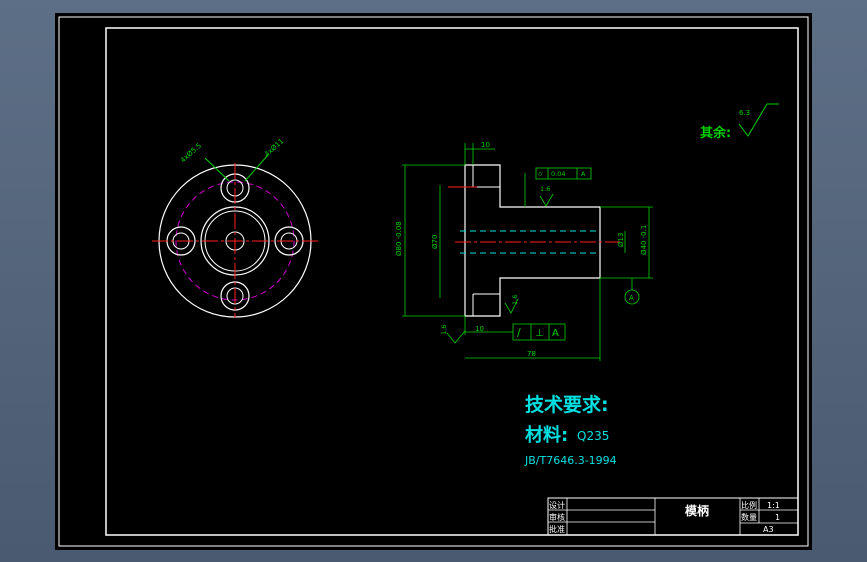  What do you see at coordinates (519, 332) in the screenshot?
I see `tolerance-bottom-symbol: ∕` at bounding box center [519, 332].